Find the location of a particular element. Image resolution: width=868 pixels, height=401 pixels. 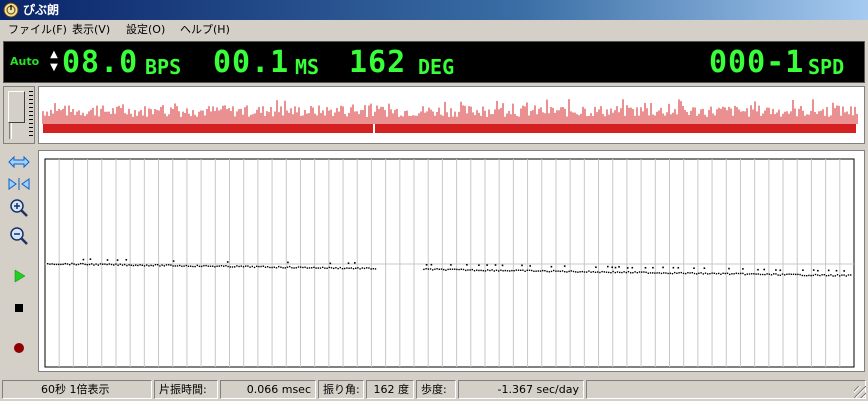

menu-settings: 設定(O) is located at coordinates (145, 29).